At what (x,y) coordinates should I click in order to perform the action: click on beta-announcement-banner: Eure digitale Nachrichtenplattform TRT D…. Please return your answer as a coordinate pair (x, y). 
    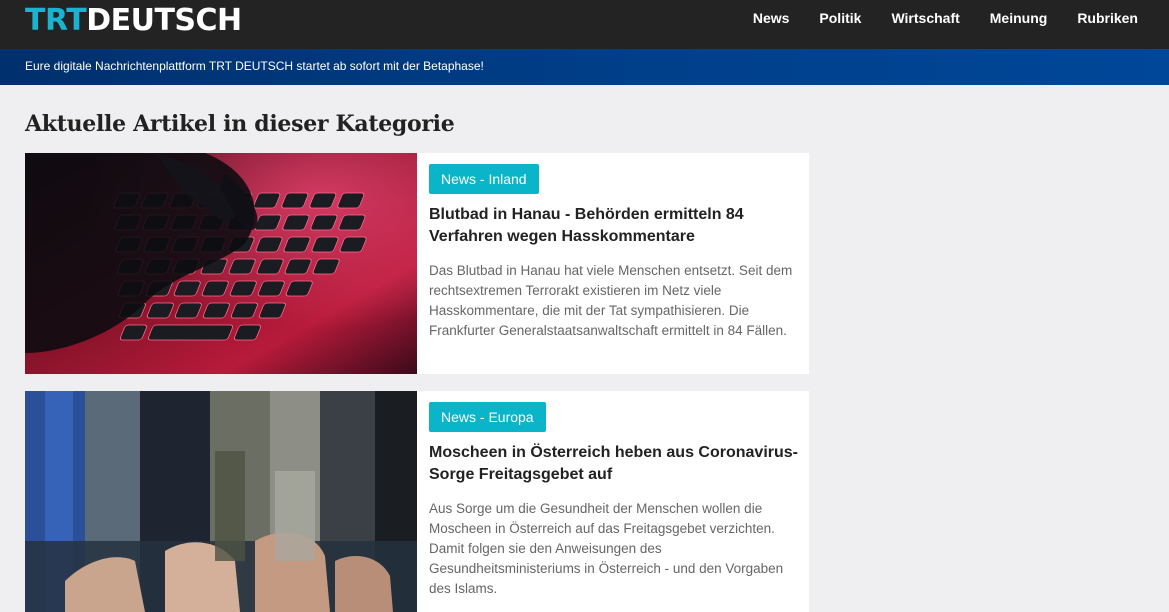
    Looking at the image, I should click on (584, 67).